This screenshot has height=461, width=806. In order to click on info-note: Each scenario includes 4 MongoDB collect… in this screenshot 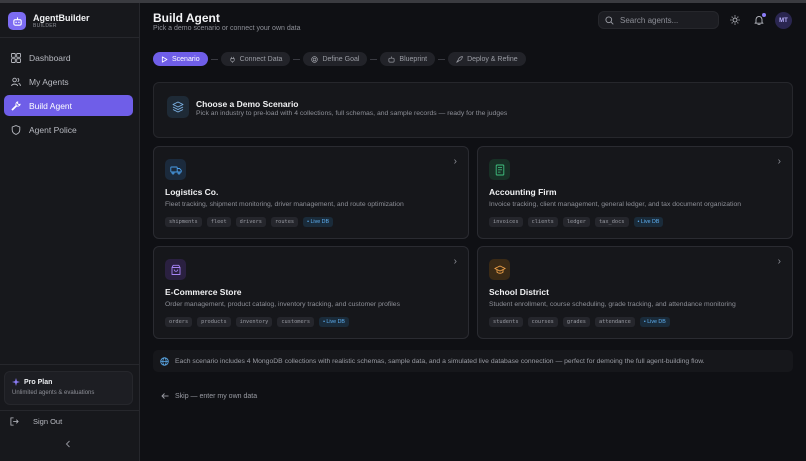, I will do `click(473, 361)`.